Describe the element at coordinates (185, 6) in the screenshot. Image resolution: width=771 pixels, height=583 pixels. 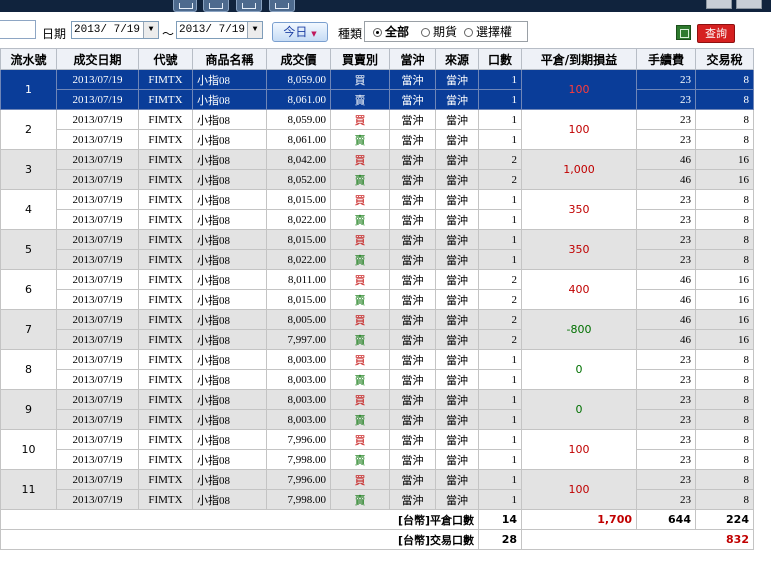
I see `grid-icon` at that location.